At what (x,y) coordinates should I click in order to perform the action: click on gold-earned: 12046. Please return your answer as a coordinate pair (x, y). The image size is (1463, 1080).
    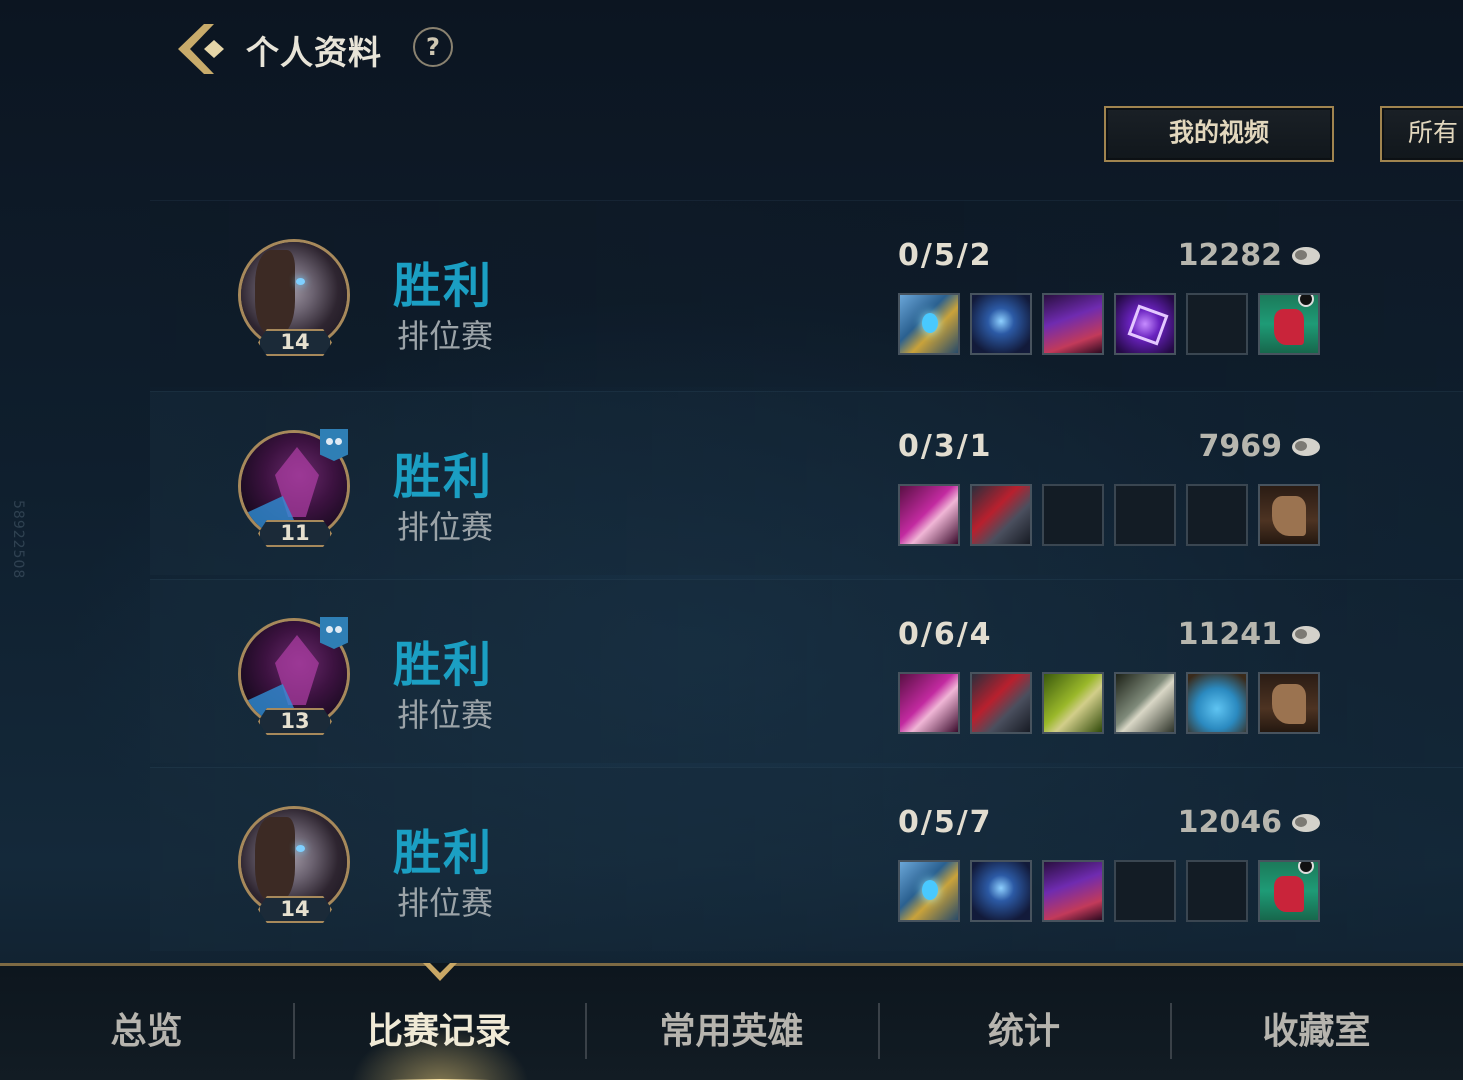
    Looking at the image, I should click on (1249, 822).